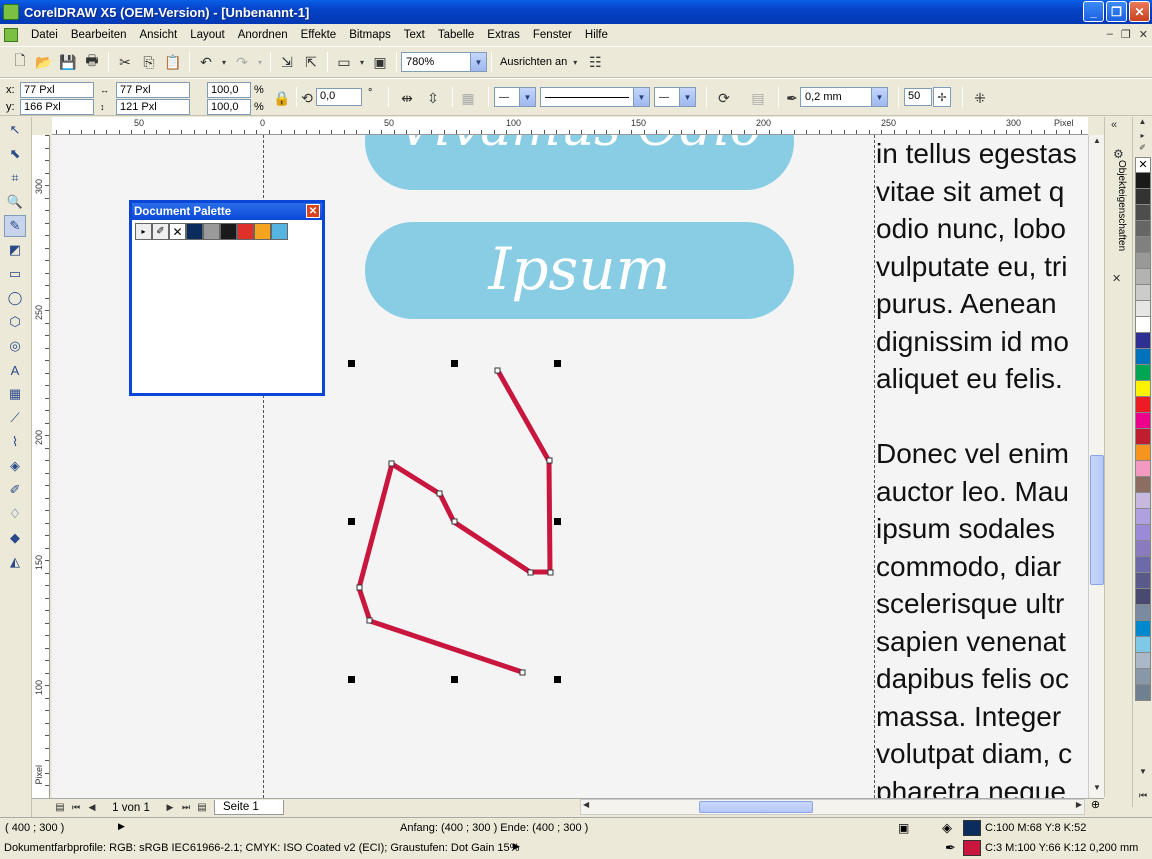 The height and width of the screenshot is (859, 1152). Describe the element at coordinates (362, 62) in the screenshot. I see `launcher-dropdown-icon: ▾` at that location.